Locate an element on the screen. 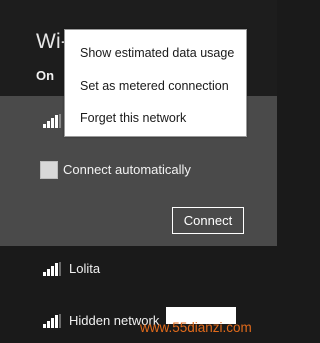 This screenshot has height=343, width=320. network-name: Lolita is located at coordinates (85, 268).